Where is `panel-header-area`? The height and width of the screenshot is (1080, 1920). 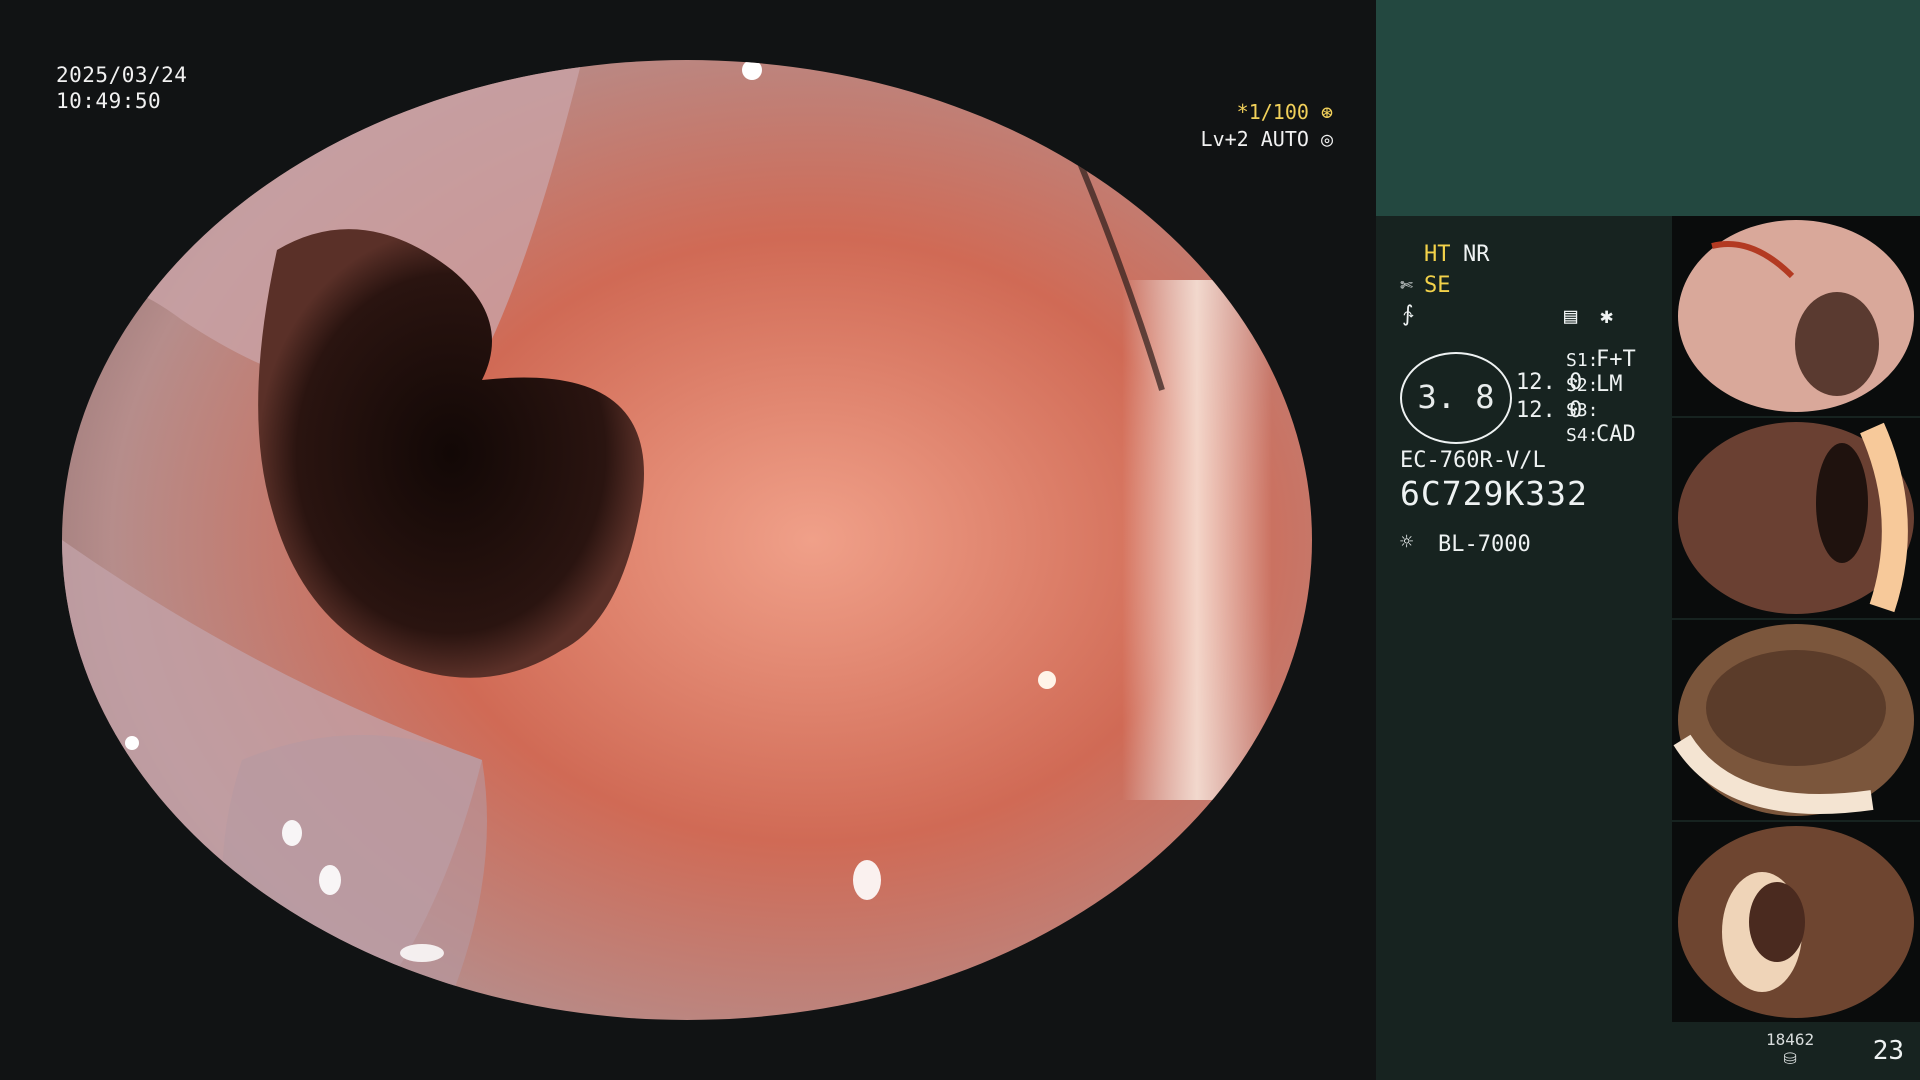
panel-header-area is located at coordinates (1648, 108).